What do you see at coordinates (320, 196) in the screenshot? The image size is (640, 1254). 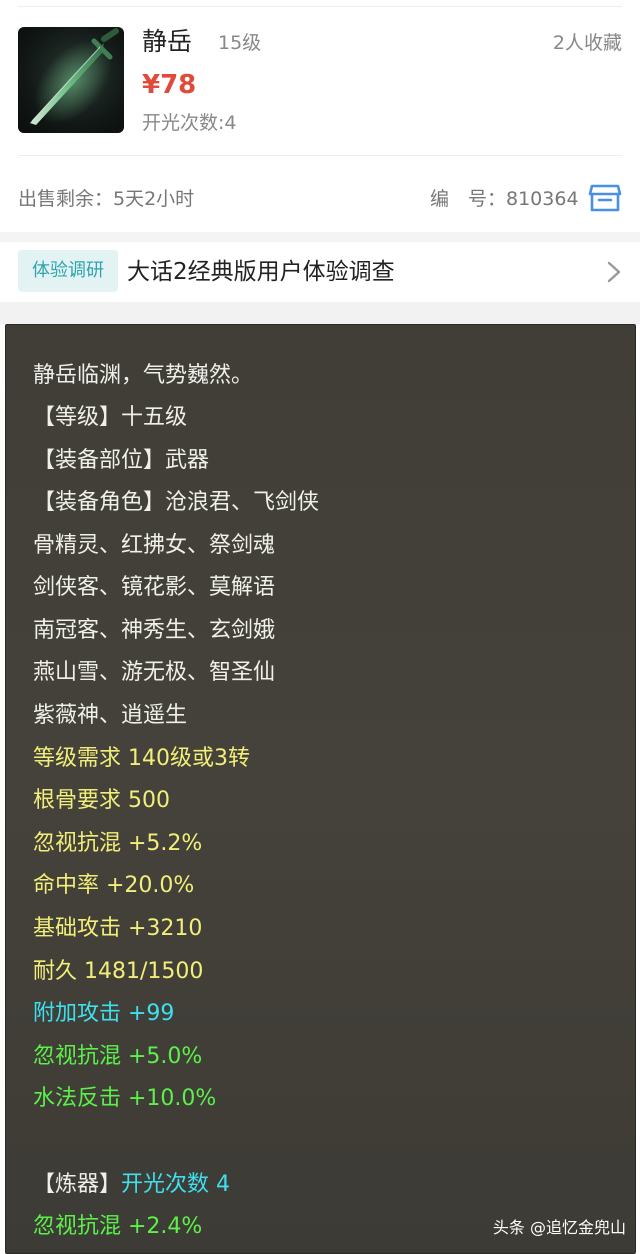 I see `sale-info-row: 出售剩余：5天2小时 编 号：810364` at bounding box center [320, 196].